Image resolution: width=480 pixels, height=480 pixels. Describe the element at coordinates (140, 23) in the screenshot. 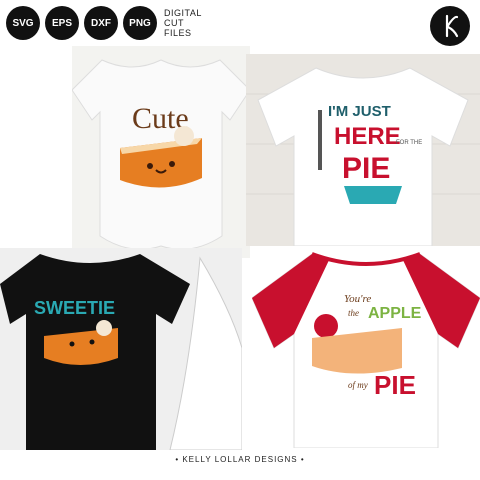

I see `badge-png: PNG` at that location.